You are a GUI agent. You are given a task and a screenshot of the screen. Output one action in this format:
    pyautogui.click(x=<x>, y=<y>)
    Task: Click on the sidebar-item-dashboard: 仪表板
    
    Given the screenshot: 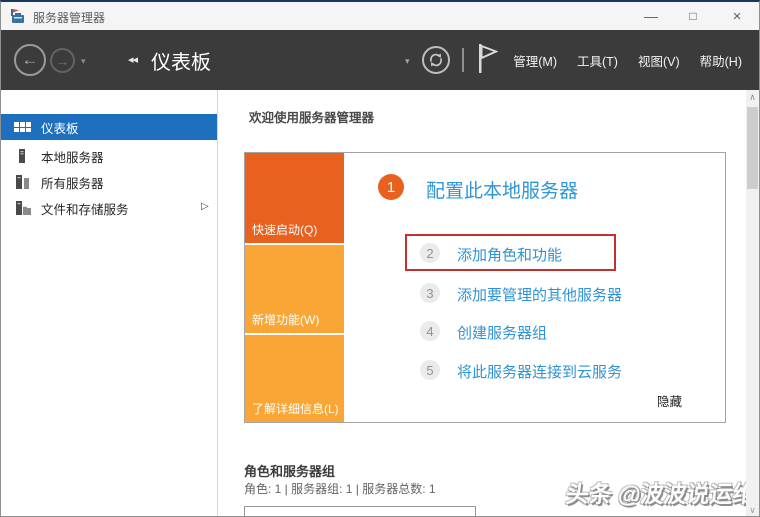 What is the action you would take?
    pyautogui.click(x=109, y=127)
    